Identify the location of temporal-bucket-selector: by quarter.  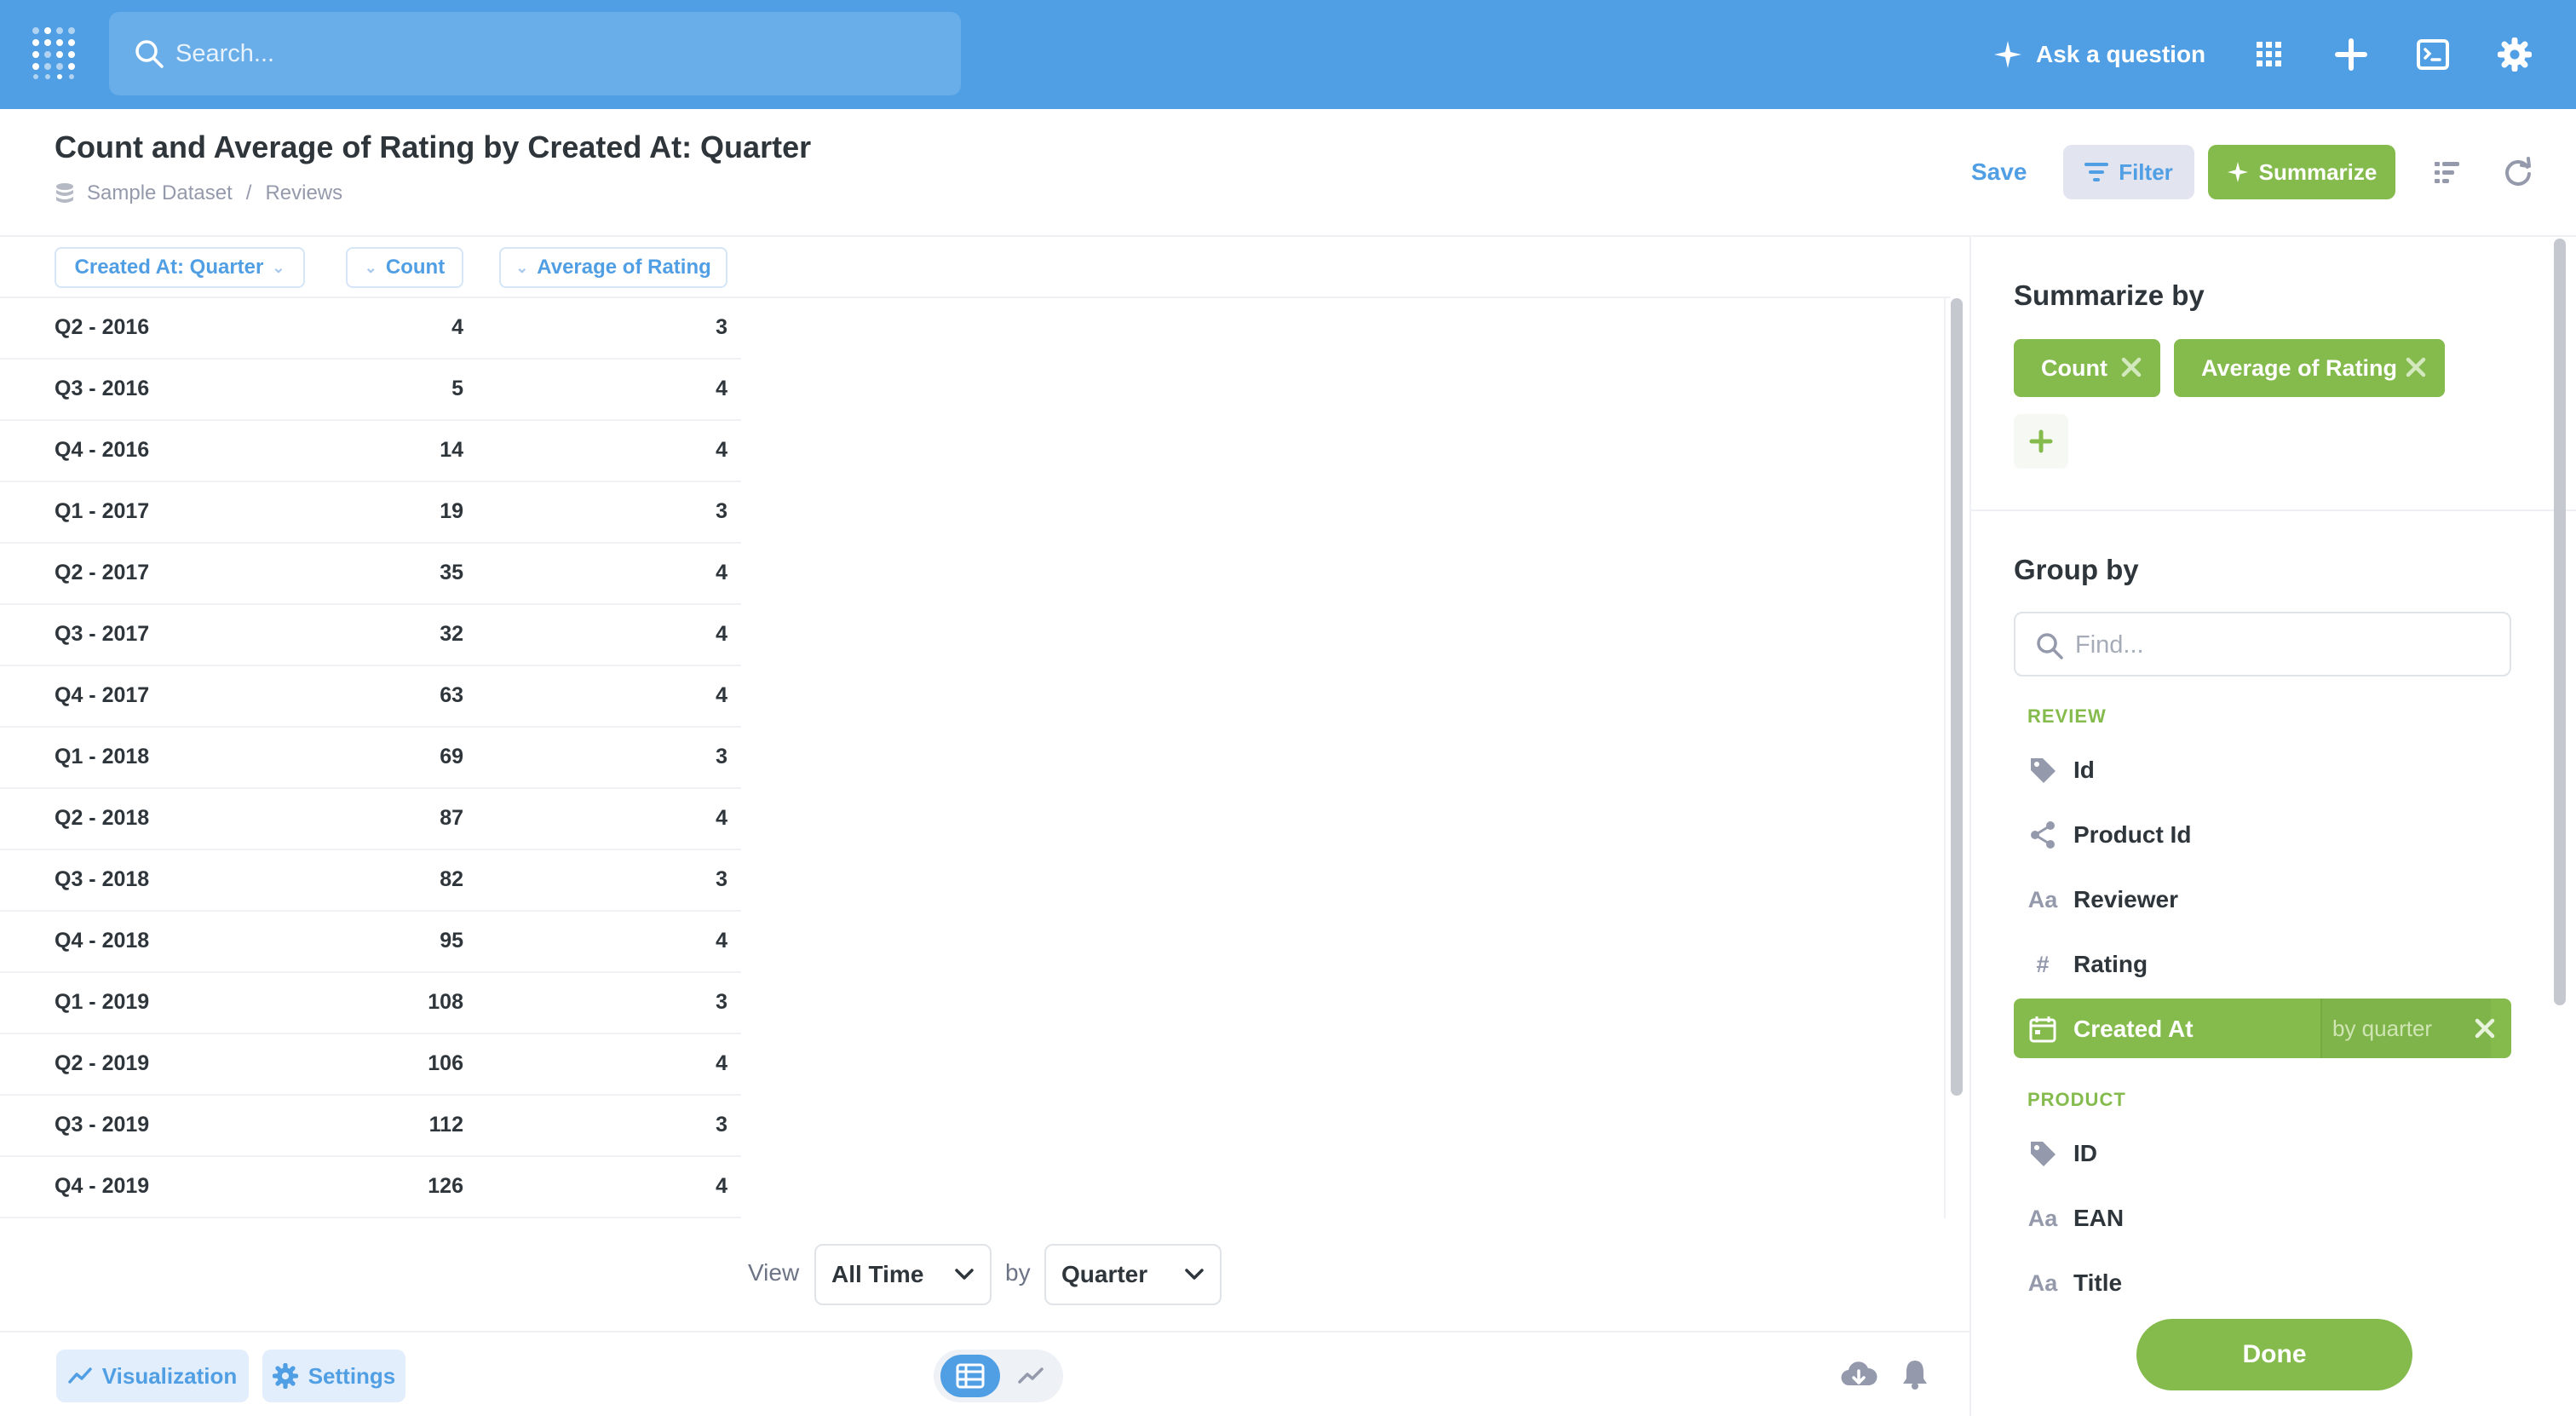
(2406, 1028).